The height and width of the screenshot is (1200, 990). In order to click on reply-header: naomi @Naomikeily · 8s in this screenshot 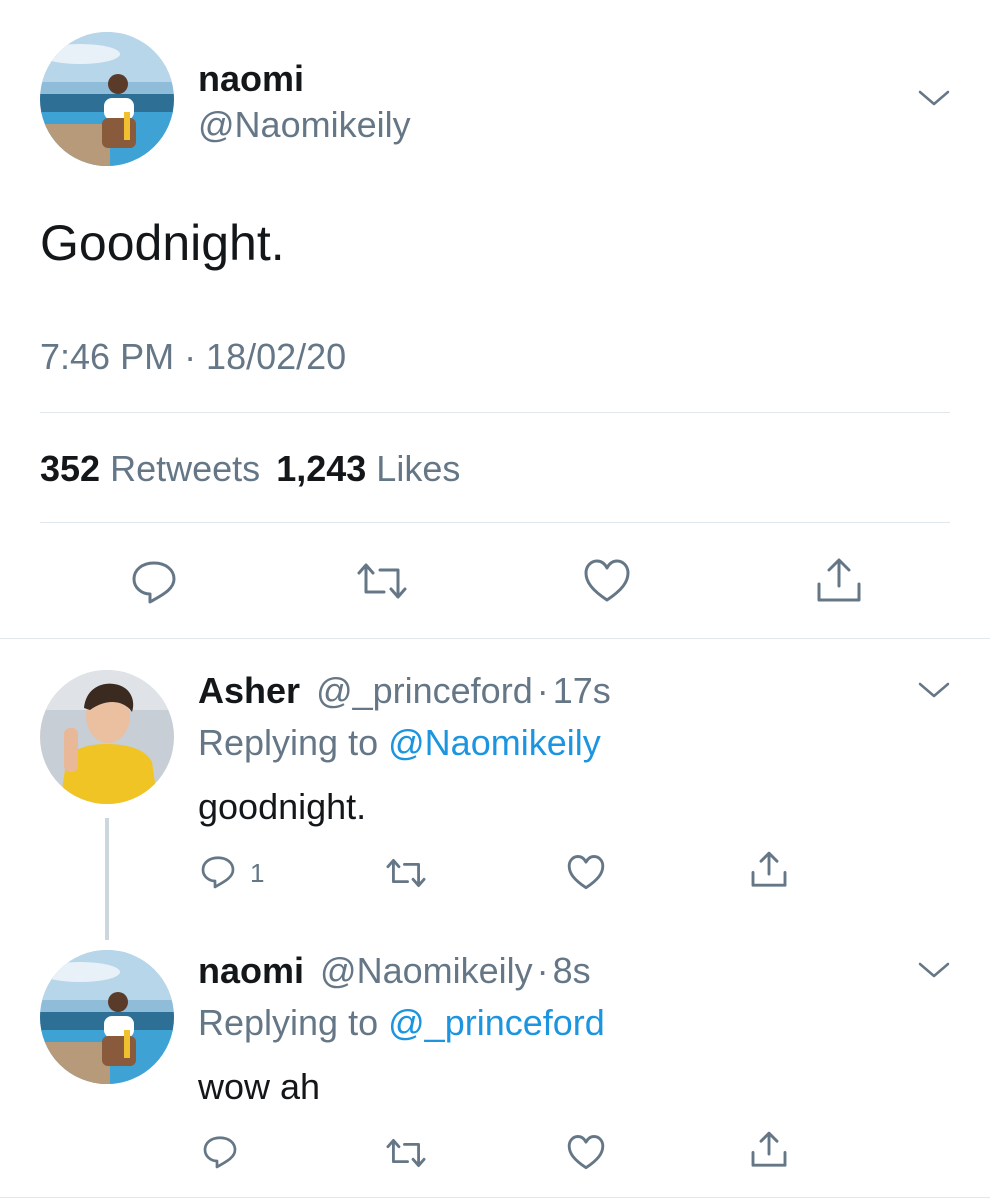, I will do `click(394, 971)`.